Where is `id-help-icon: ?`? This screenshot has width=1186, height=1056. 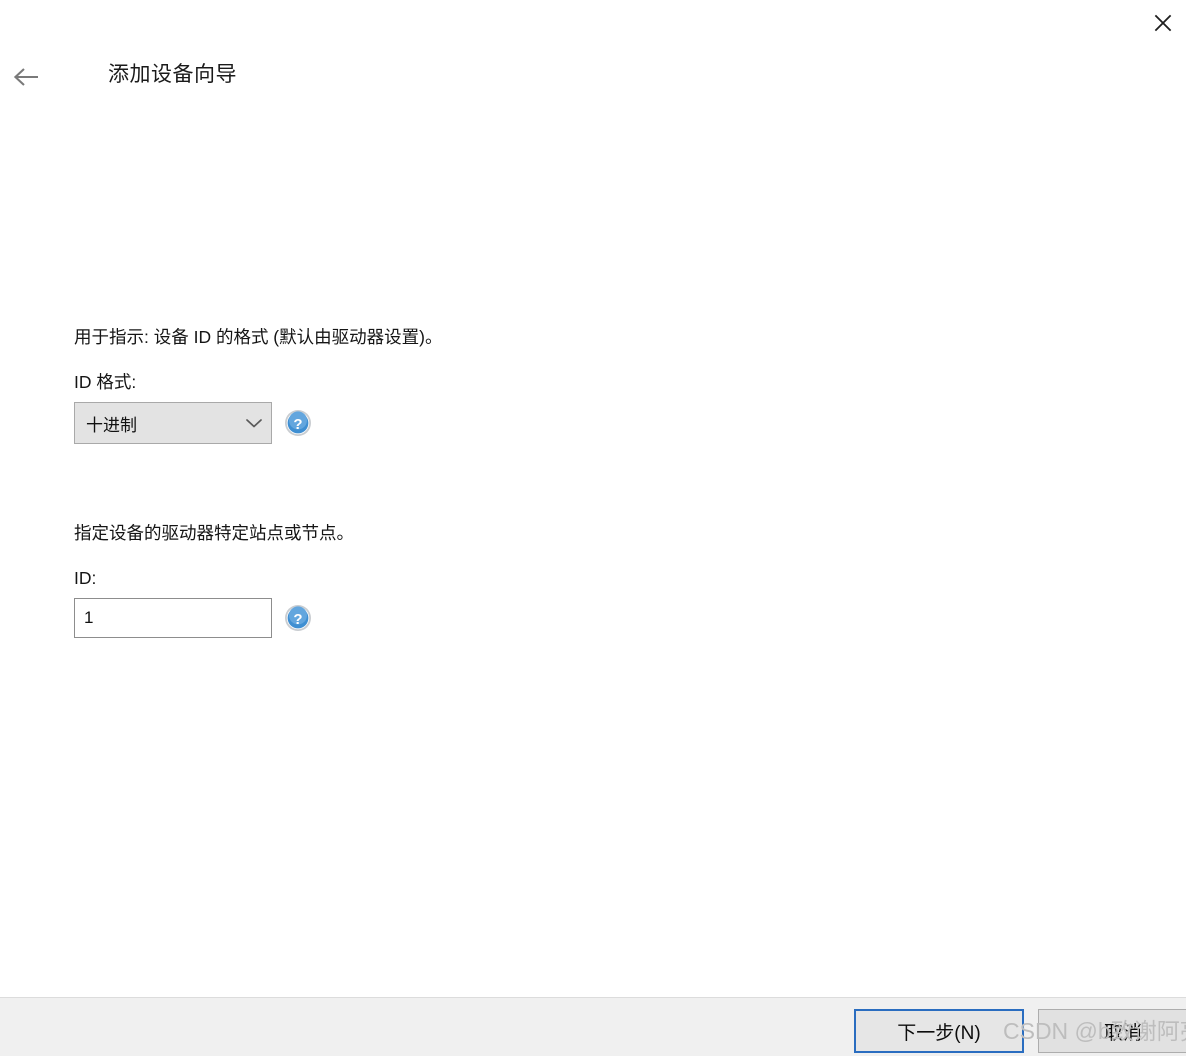 id-help-icon: ? is located at coordinates (298, 618).